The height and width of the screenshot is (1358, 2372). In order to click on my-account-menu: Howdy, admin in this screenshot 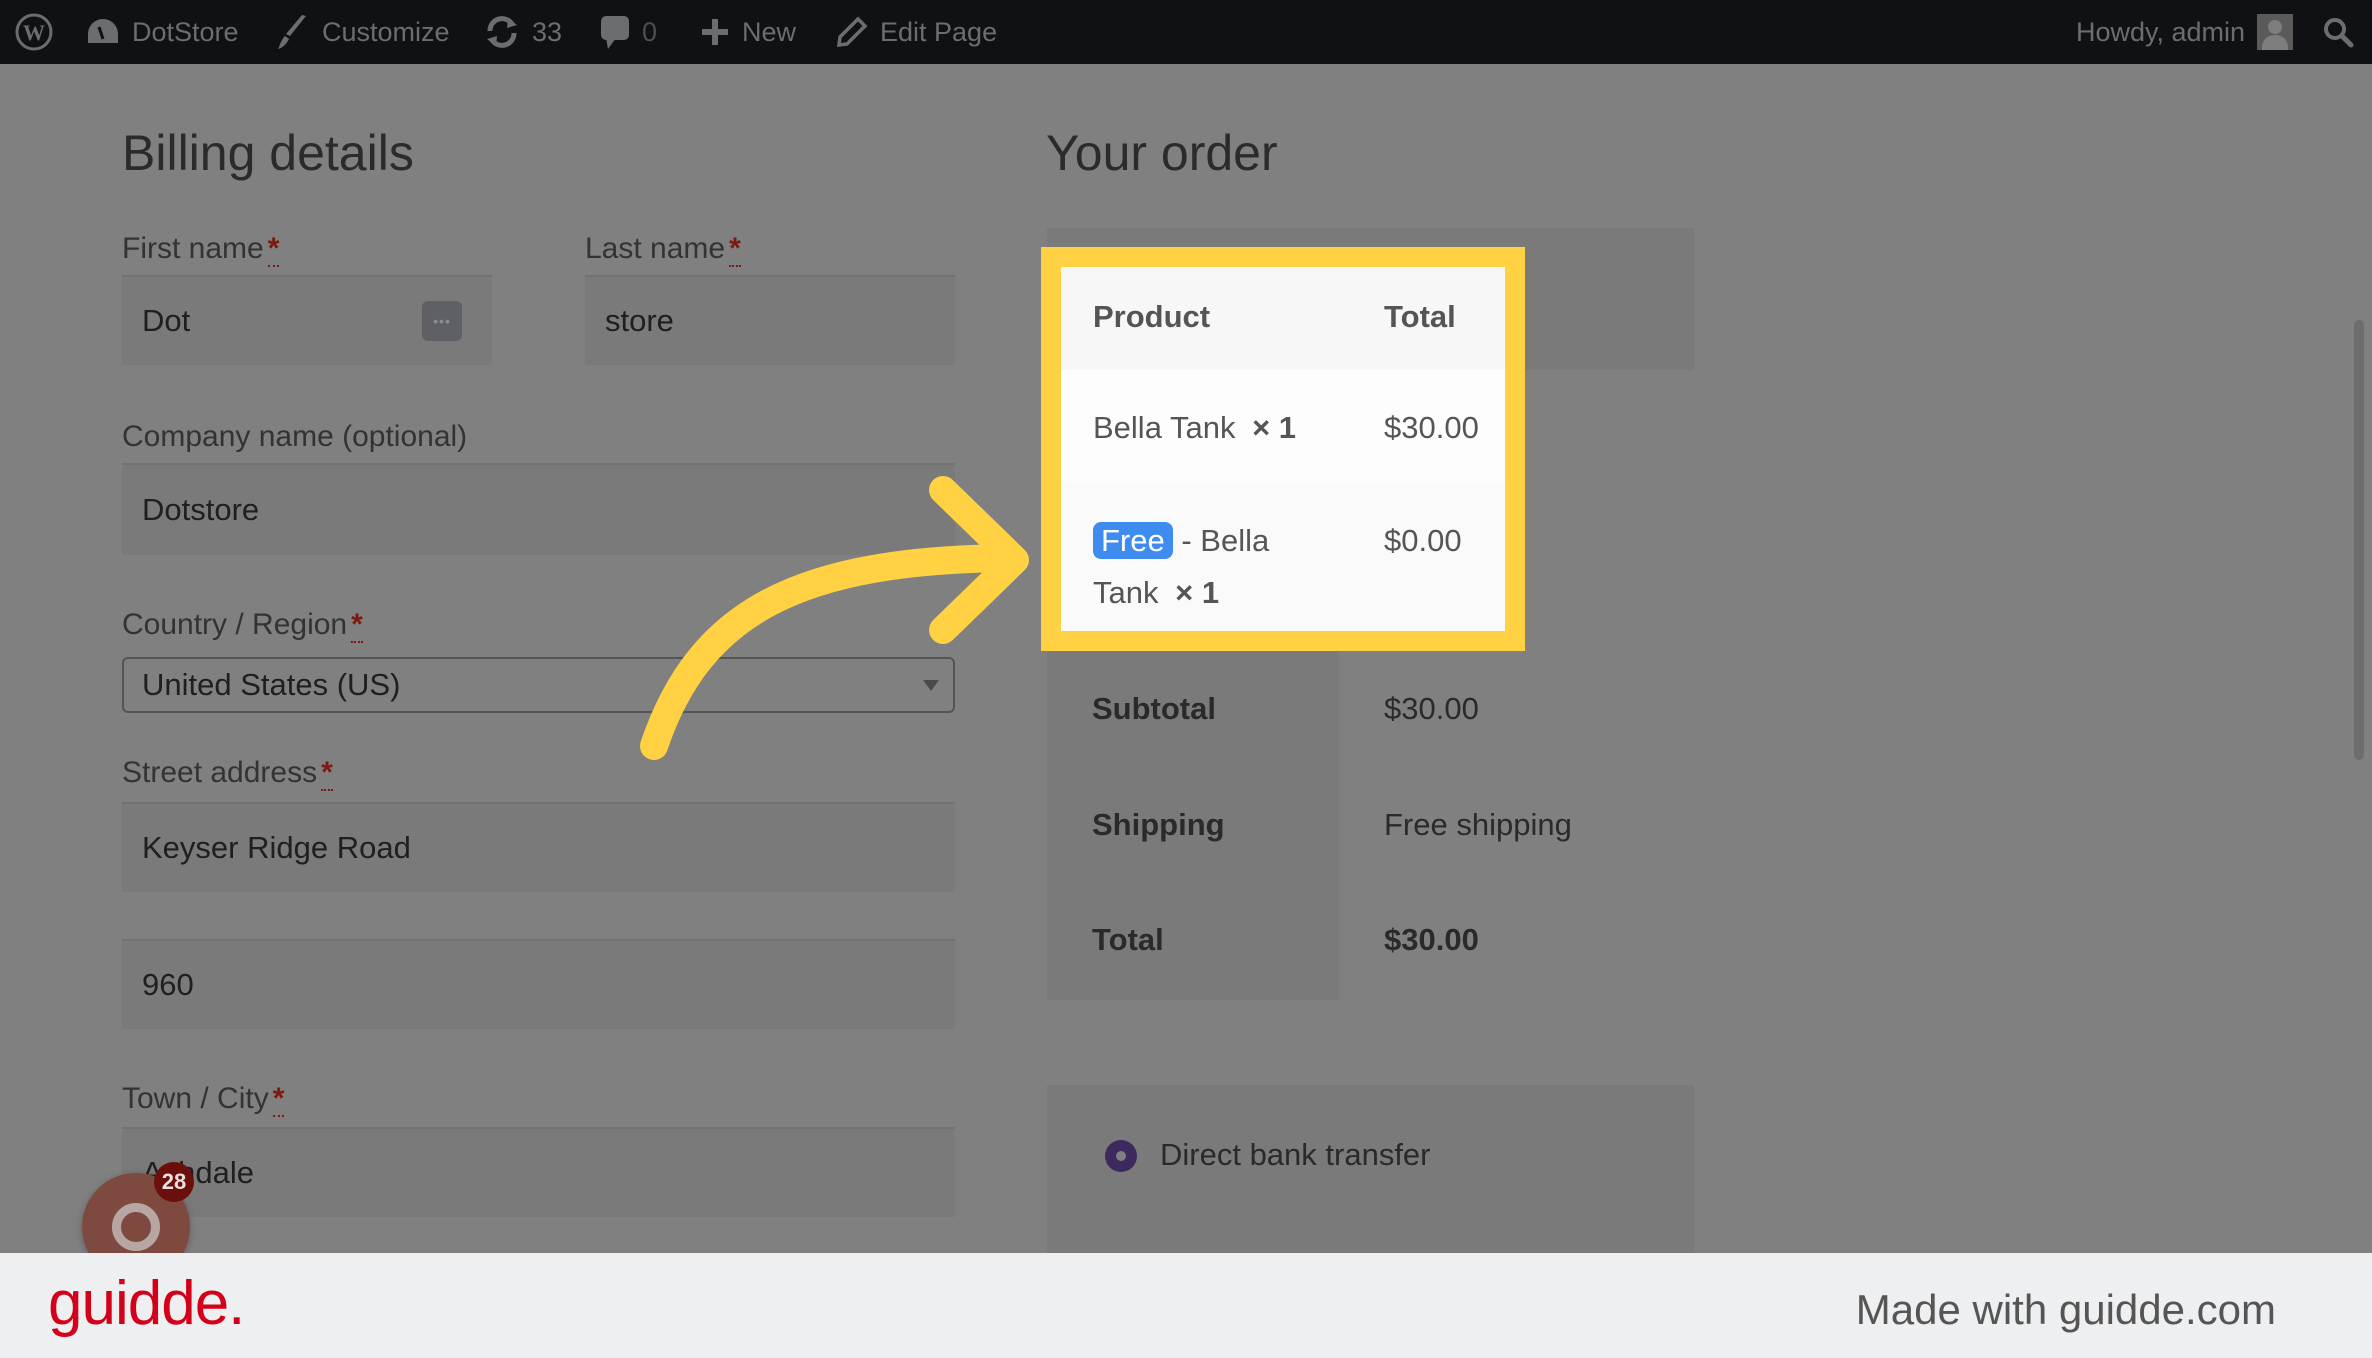, I will do `click(2185, 32)`.